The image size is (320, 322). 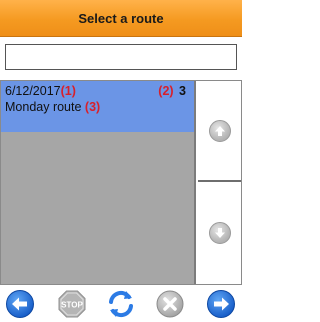 What do you see at coordinates (182, 91) in the screenshot?
I see `route-count: 3` at bounding box center [182, 91].